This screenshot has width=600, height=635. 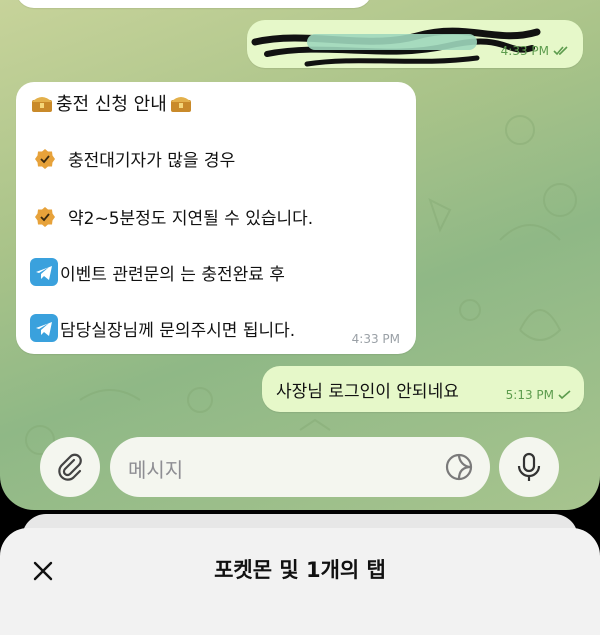 What do you see at coordinates (191, 219) in the screenshot?
I see `notice-line-2-text: 약2~5분정도 지연될 수 있습니다.` at bounding box center [191, 219].